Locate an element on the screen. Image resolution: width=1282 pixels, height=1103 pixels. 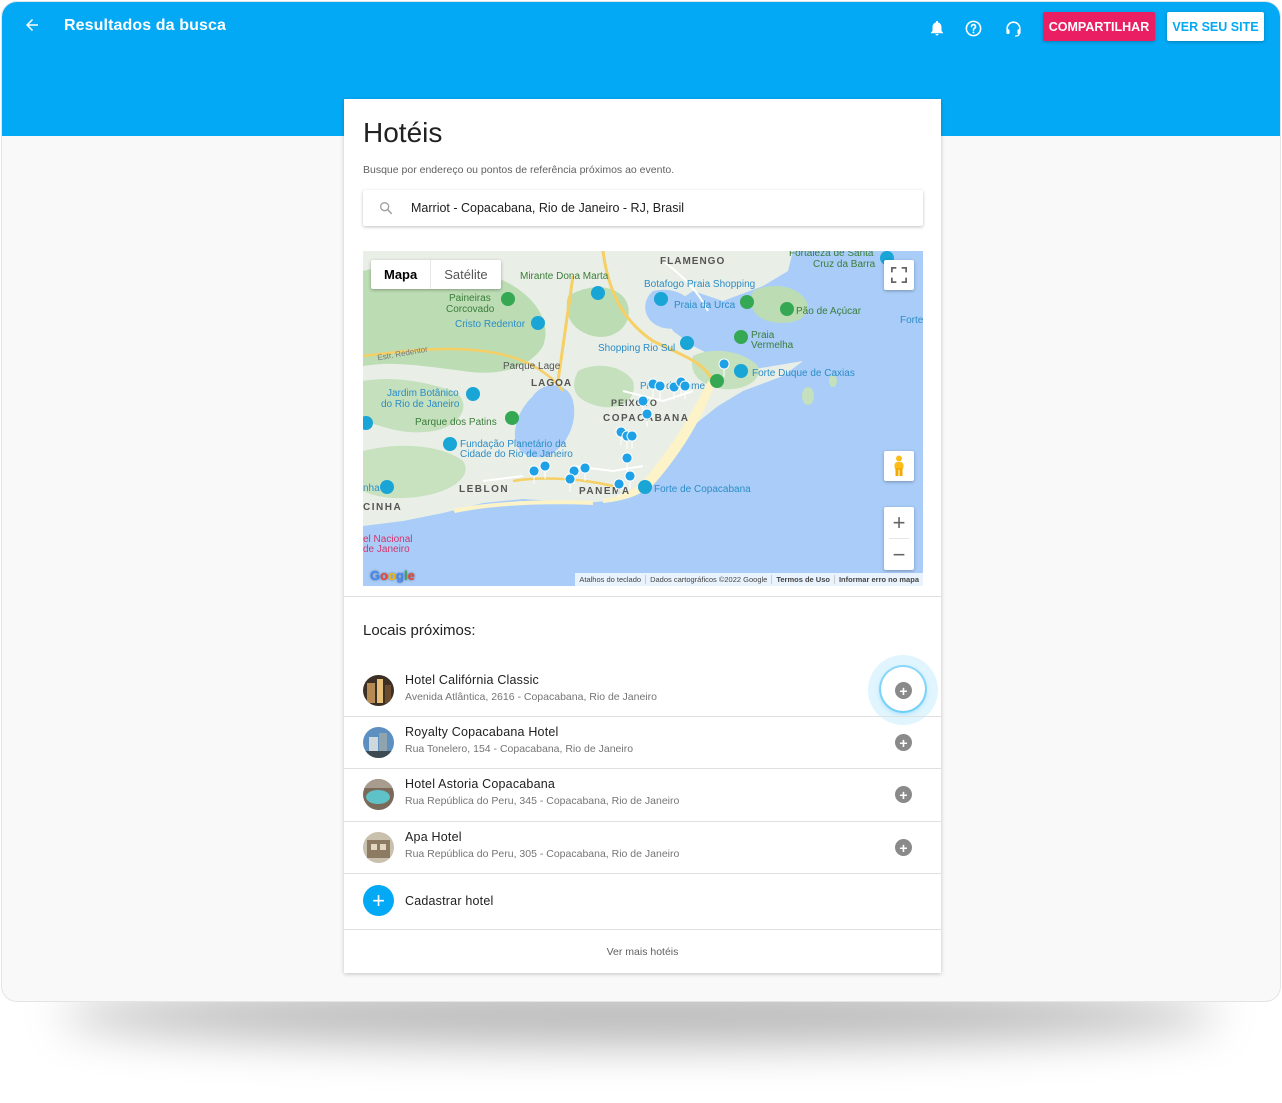
item-name: Royalty Copacabana Hotel is located at coordinates (482, 732).